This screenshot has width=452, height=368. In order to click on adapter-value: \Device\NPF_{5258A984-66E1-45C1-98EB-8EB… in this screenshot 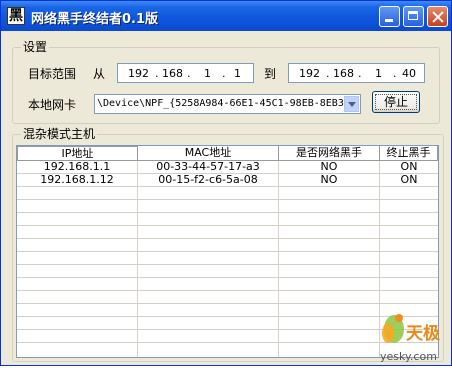, I will do `click(220, 103)`.